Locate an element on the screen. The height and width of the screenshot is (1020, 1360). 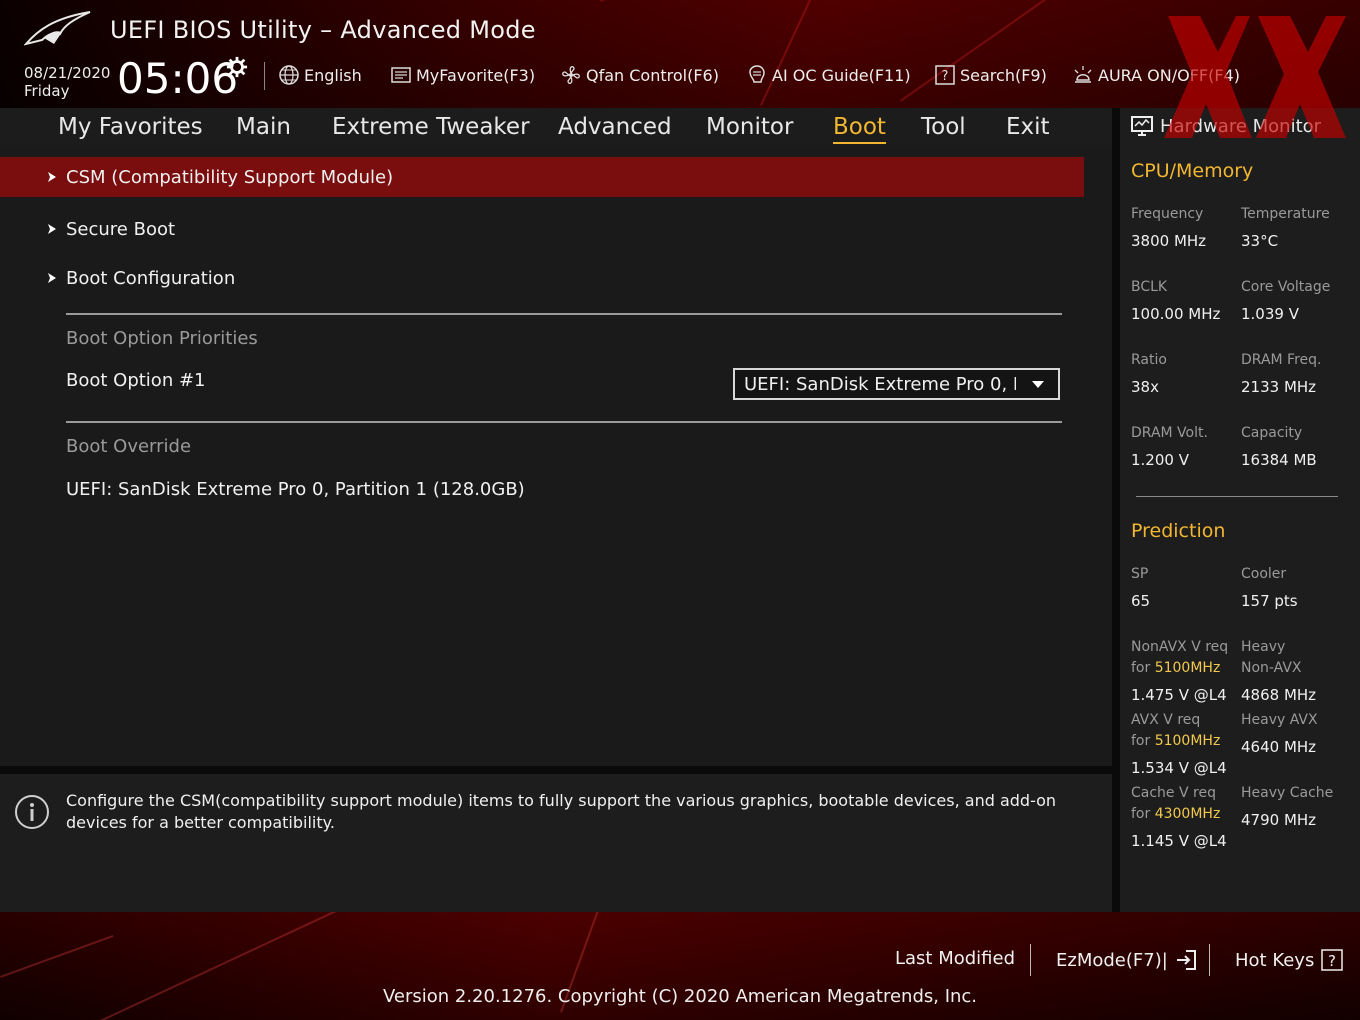
date-text: 08/21/2020 is located at coordinates (67, 73).